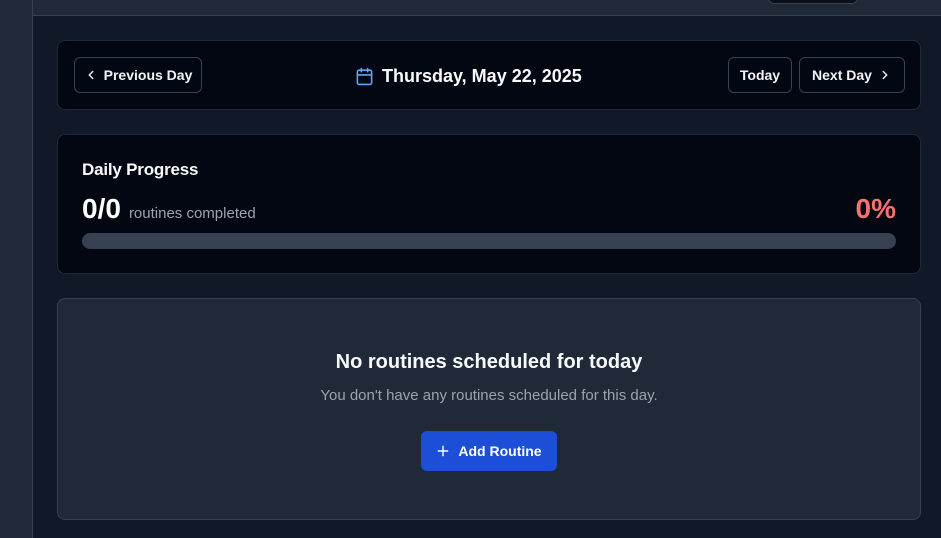 The image size is (941, 538). Describe the element at coordinates (91, 75) in the screenshot. I see `chevron-left-icon` at that location.